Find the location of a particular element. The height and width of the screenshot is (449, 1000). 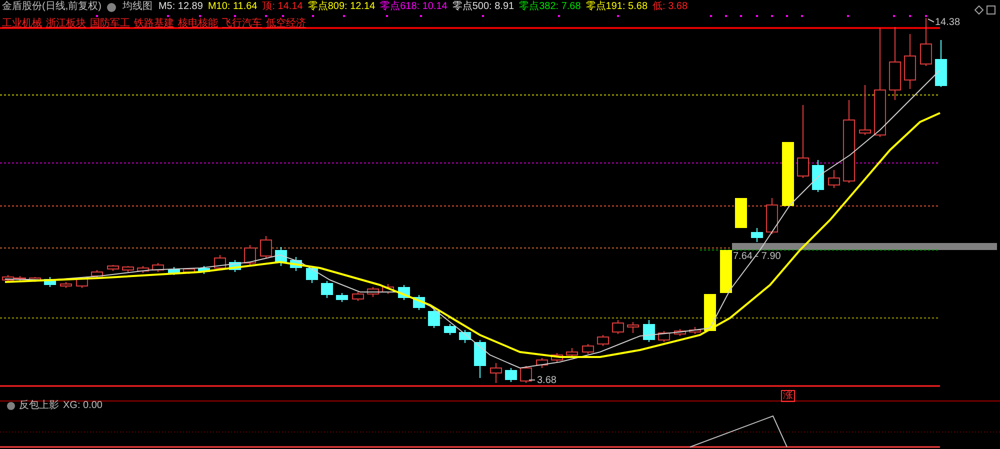

pane-reading: XG: 0.00 is located at coordinates (82, 406).